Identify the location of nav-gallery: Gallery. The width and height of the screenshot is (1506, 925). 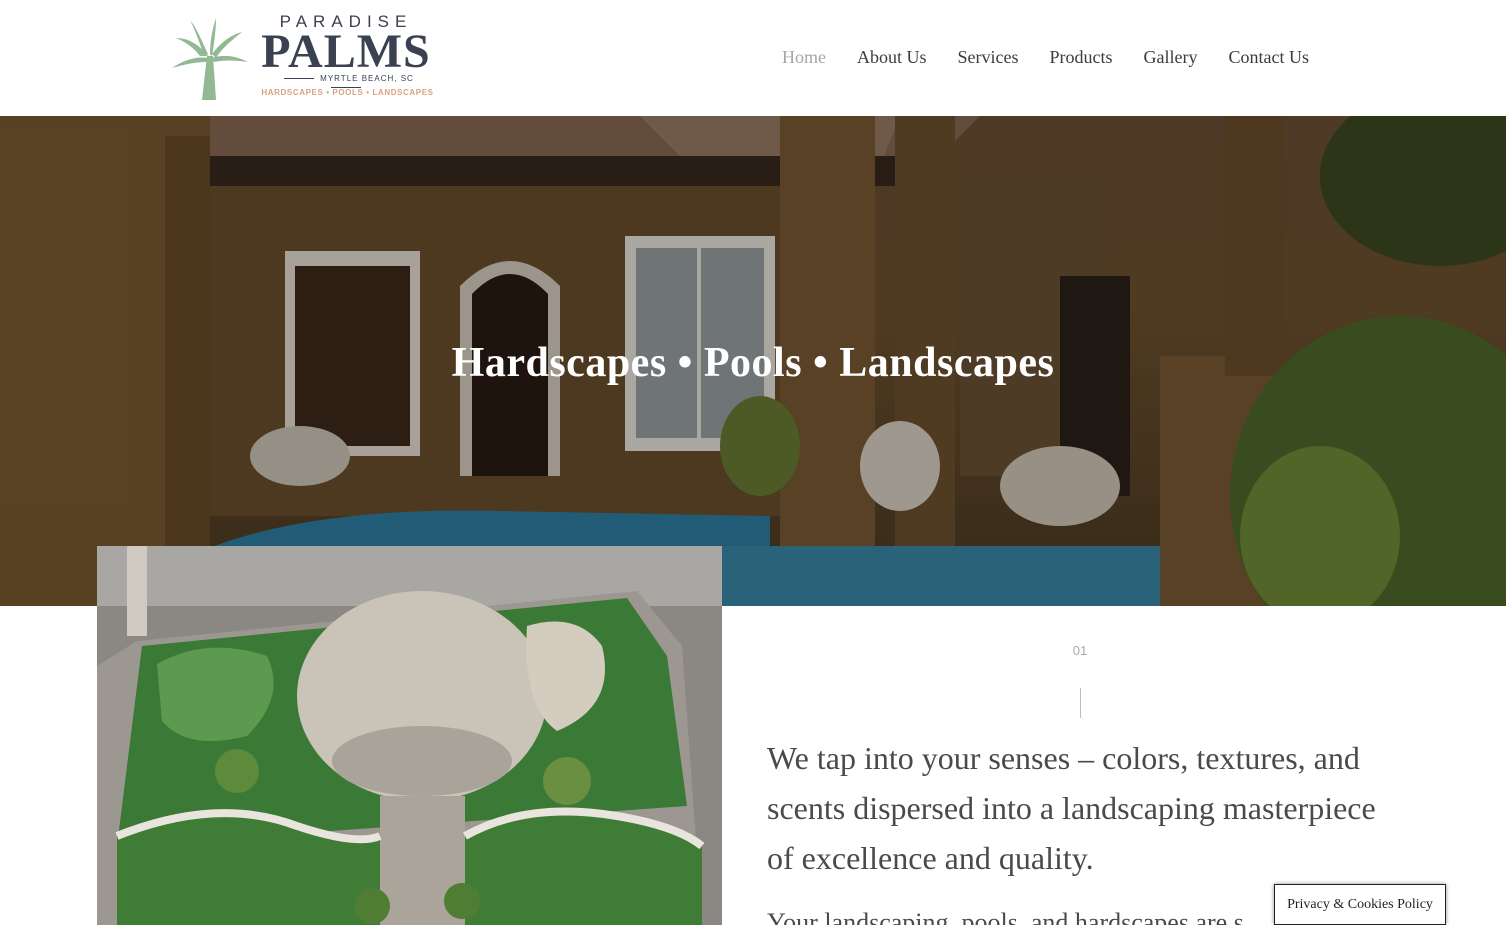
(1171, 57).